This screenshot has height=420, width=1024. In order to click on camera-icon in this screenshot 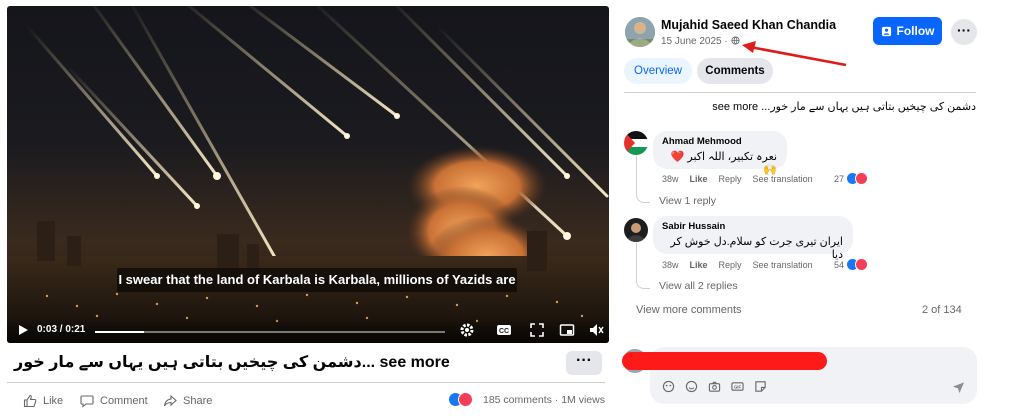, I will do `click(714, 386)`.